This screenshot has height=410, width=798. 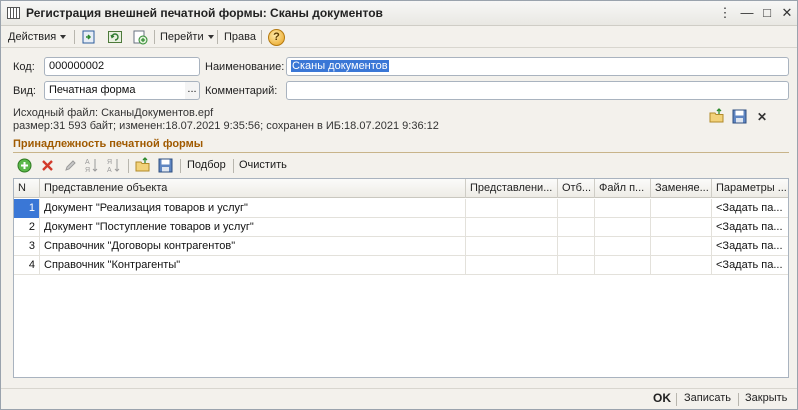 I want to click on sort-ascending-icon: A Я, so click(x=91, y=165).